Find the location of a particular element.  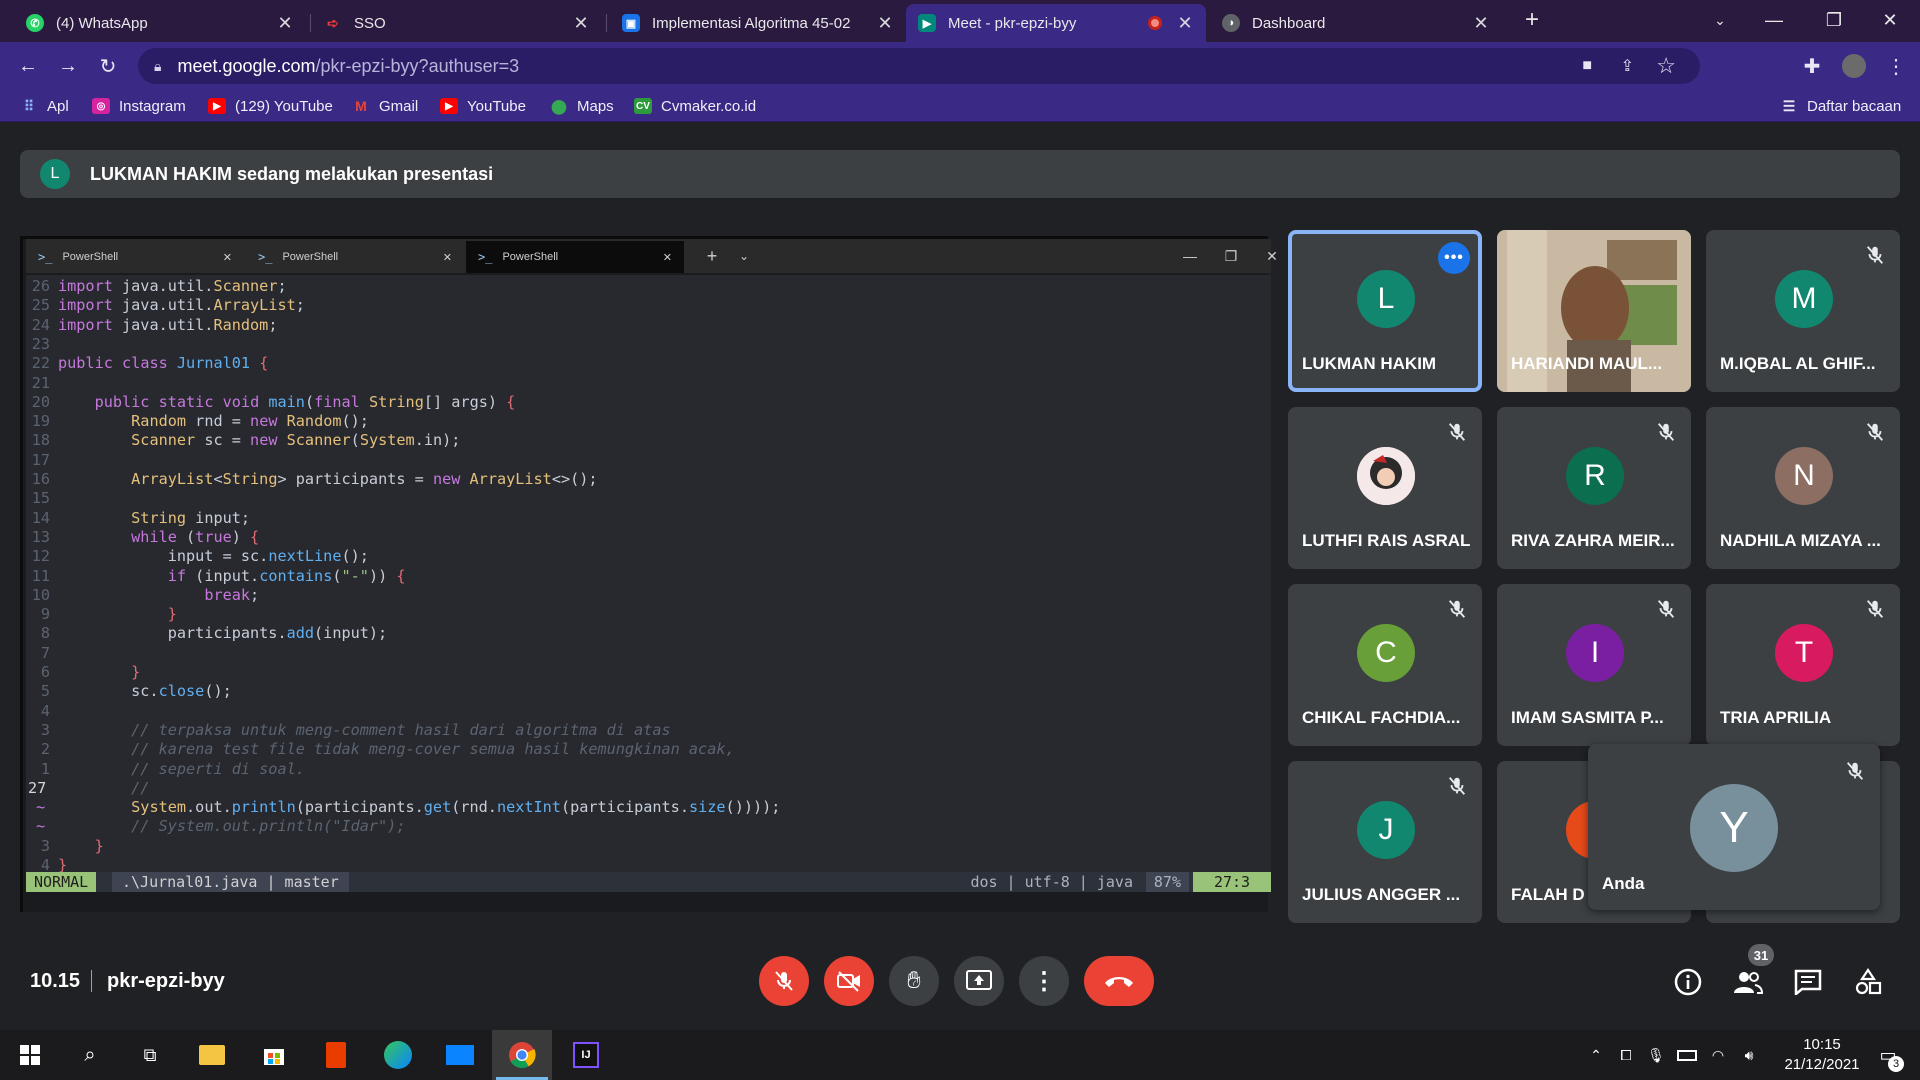

camera-toggle-button is located at coordinates (849, 981).